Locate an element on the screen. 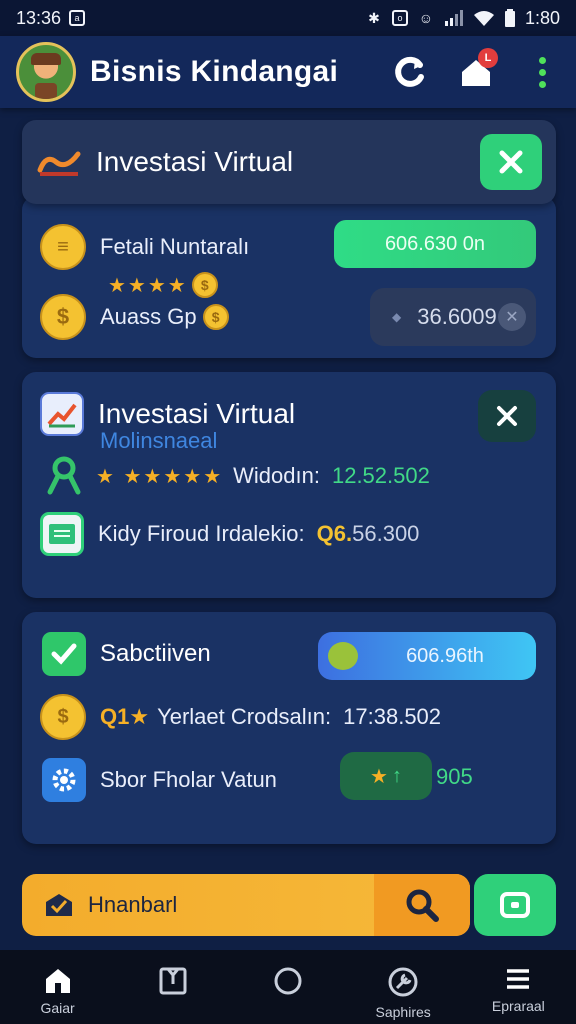 This screenshot has width=576, height=1024. card2-subtitle: Molinsnaeal is located at coordinates (159, 440).